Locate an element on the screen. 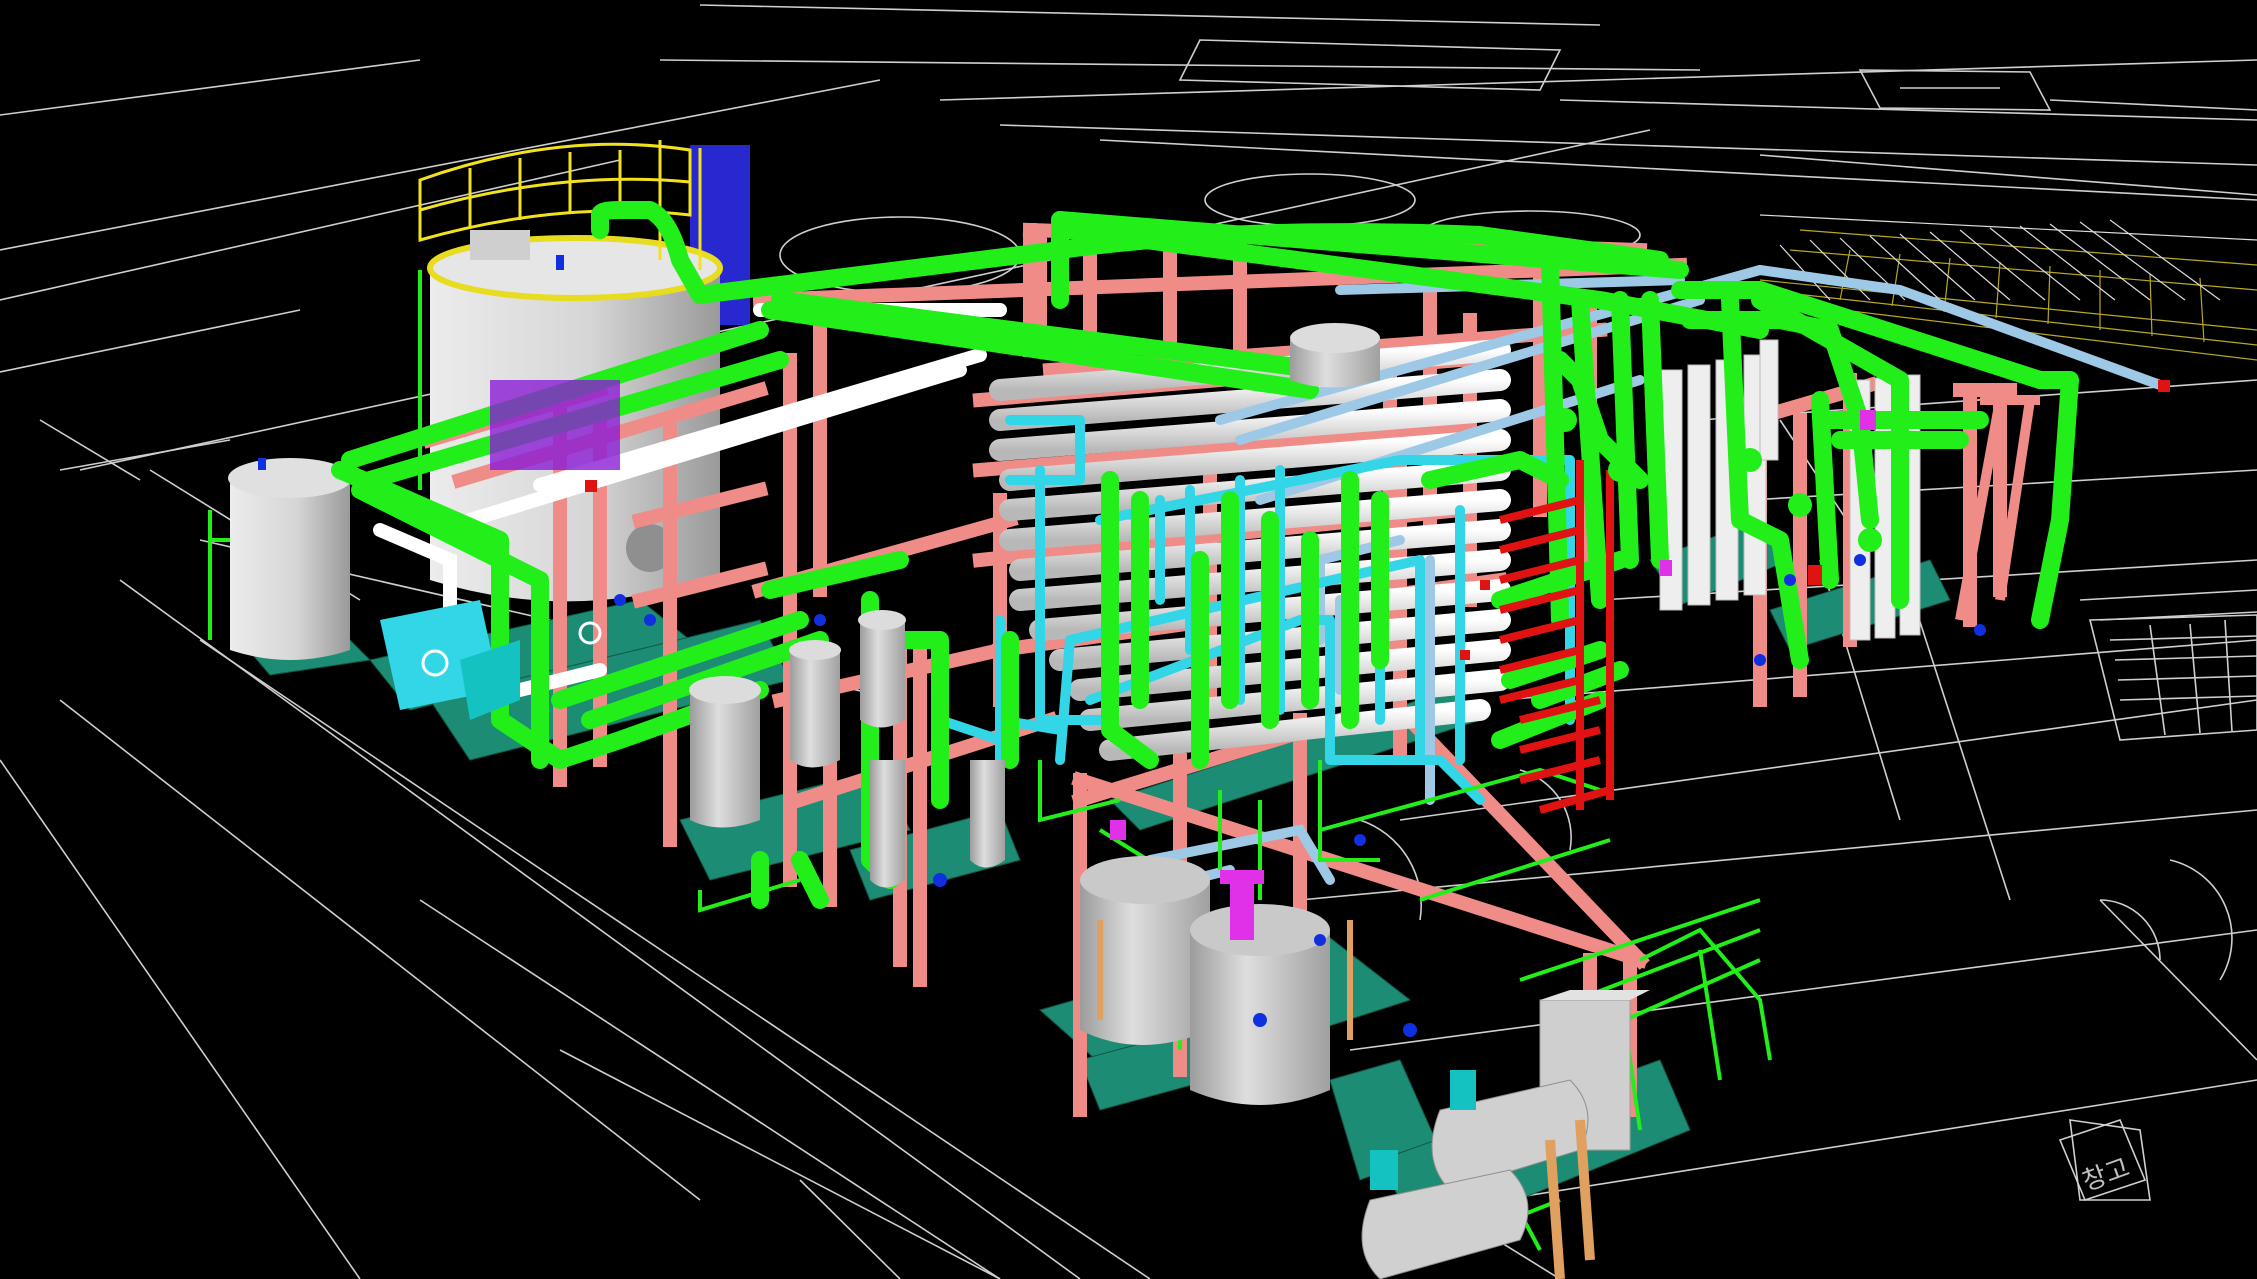  dosing-pump is located at coordinates (1242, 910).